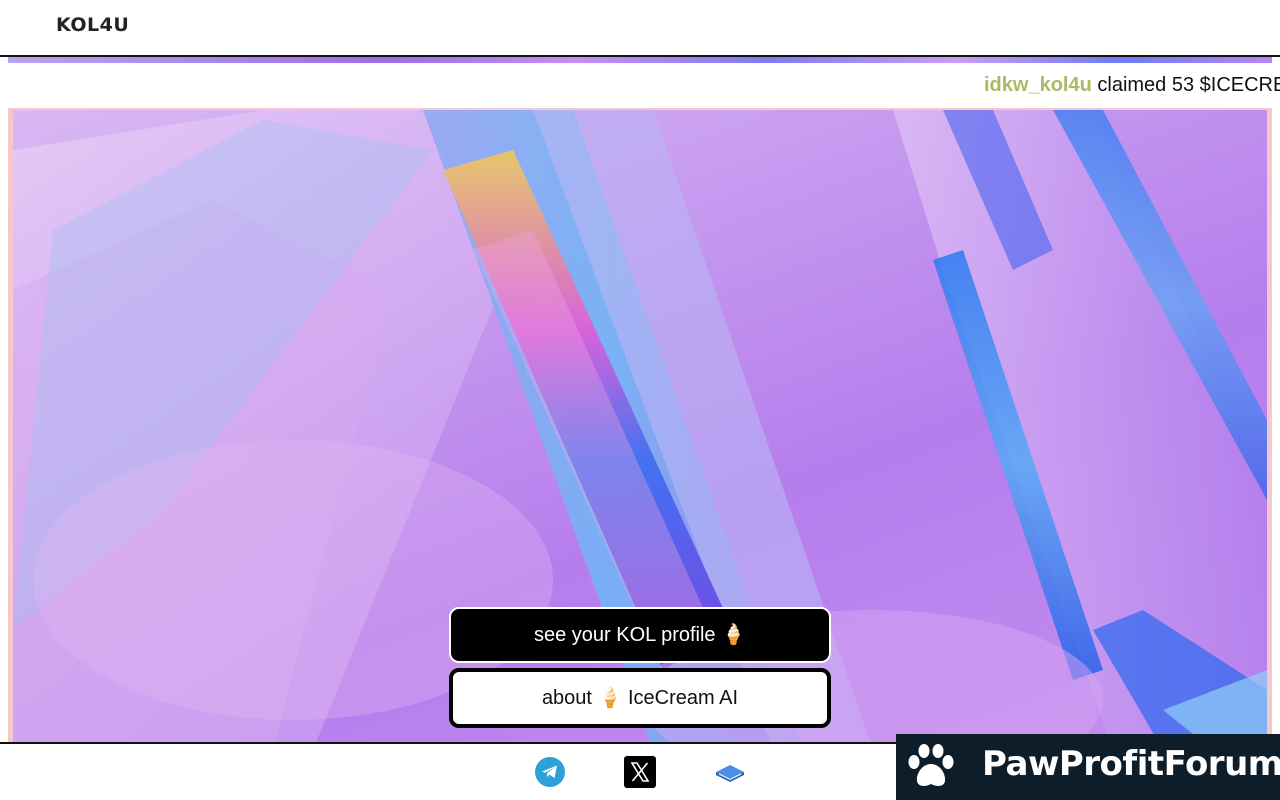 This screenshot has width=1280, height=800. What do you see at coordinates (640, 28) in the screenshot?
I see `top-header: KOL4U` at bounding box center [640, 28].